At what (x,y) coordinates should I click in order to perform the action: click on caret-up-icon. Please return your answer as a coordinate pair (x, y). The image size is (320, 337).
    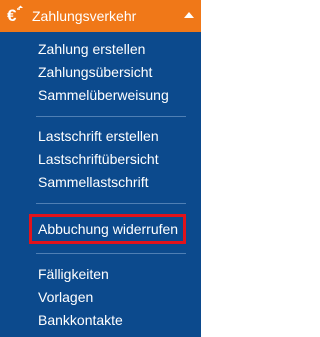
    Looking at the image, I should click on (189, 15).